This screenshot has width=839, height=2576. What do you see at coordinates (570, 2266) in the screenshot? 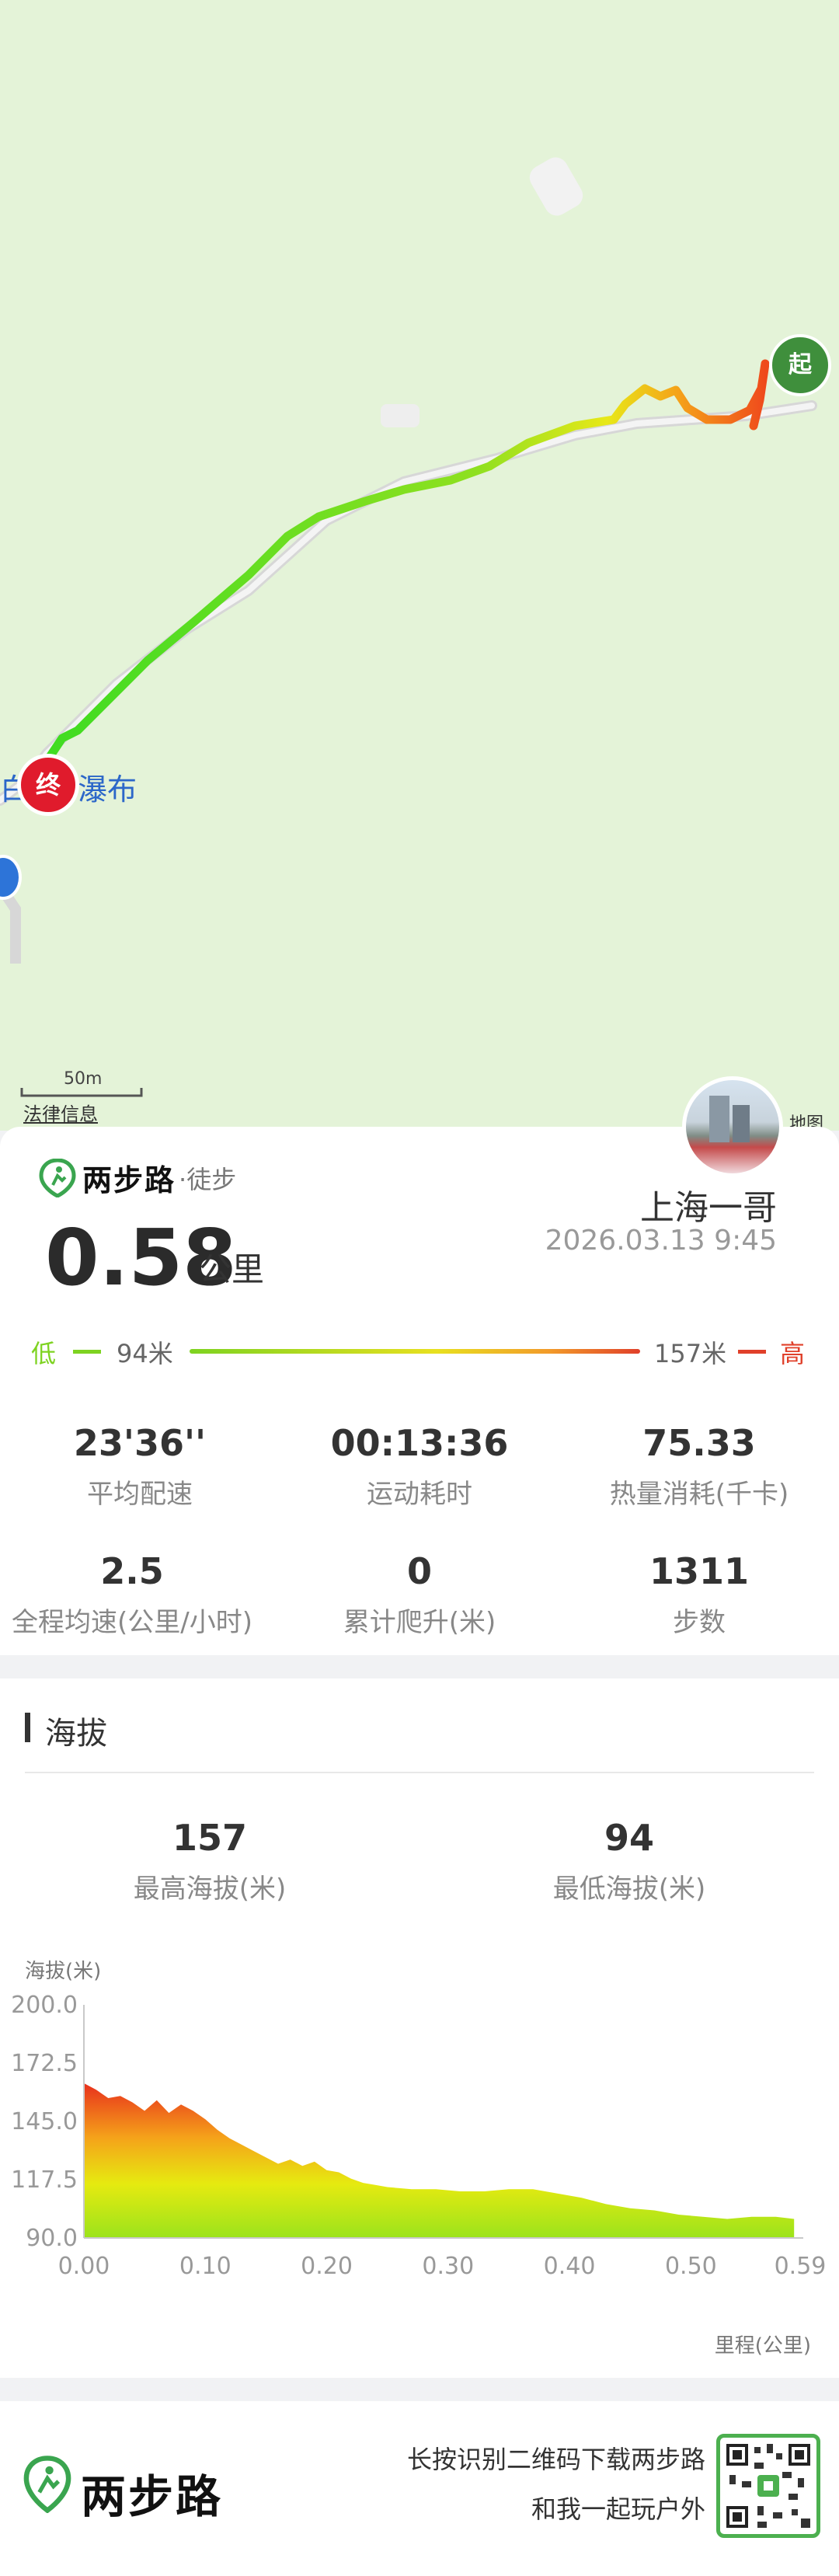
I see `x-tick-label: 0.40` at bounding box center [570, 2266].